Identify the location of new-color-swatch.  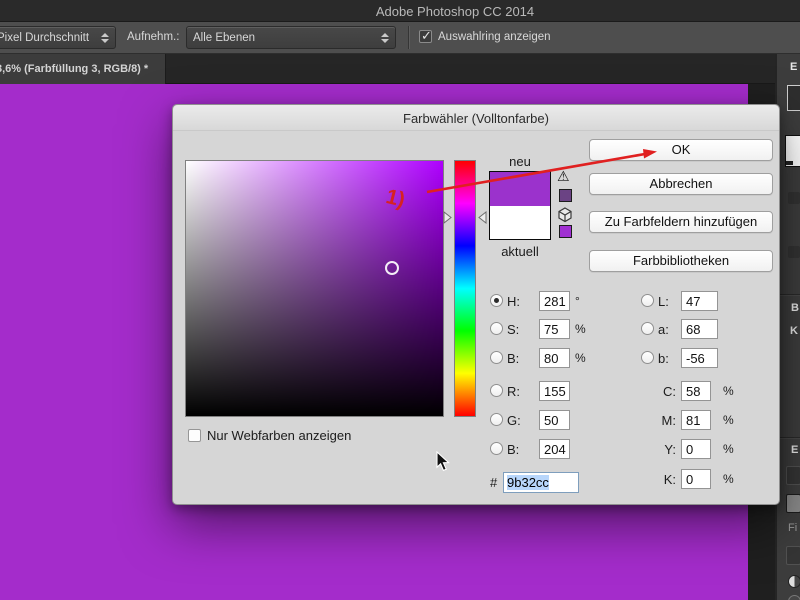
(520, 189).